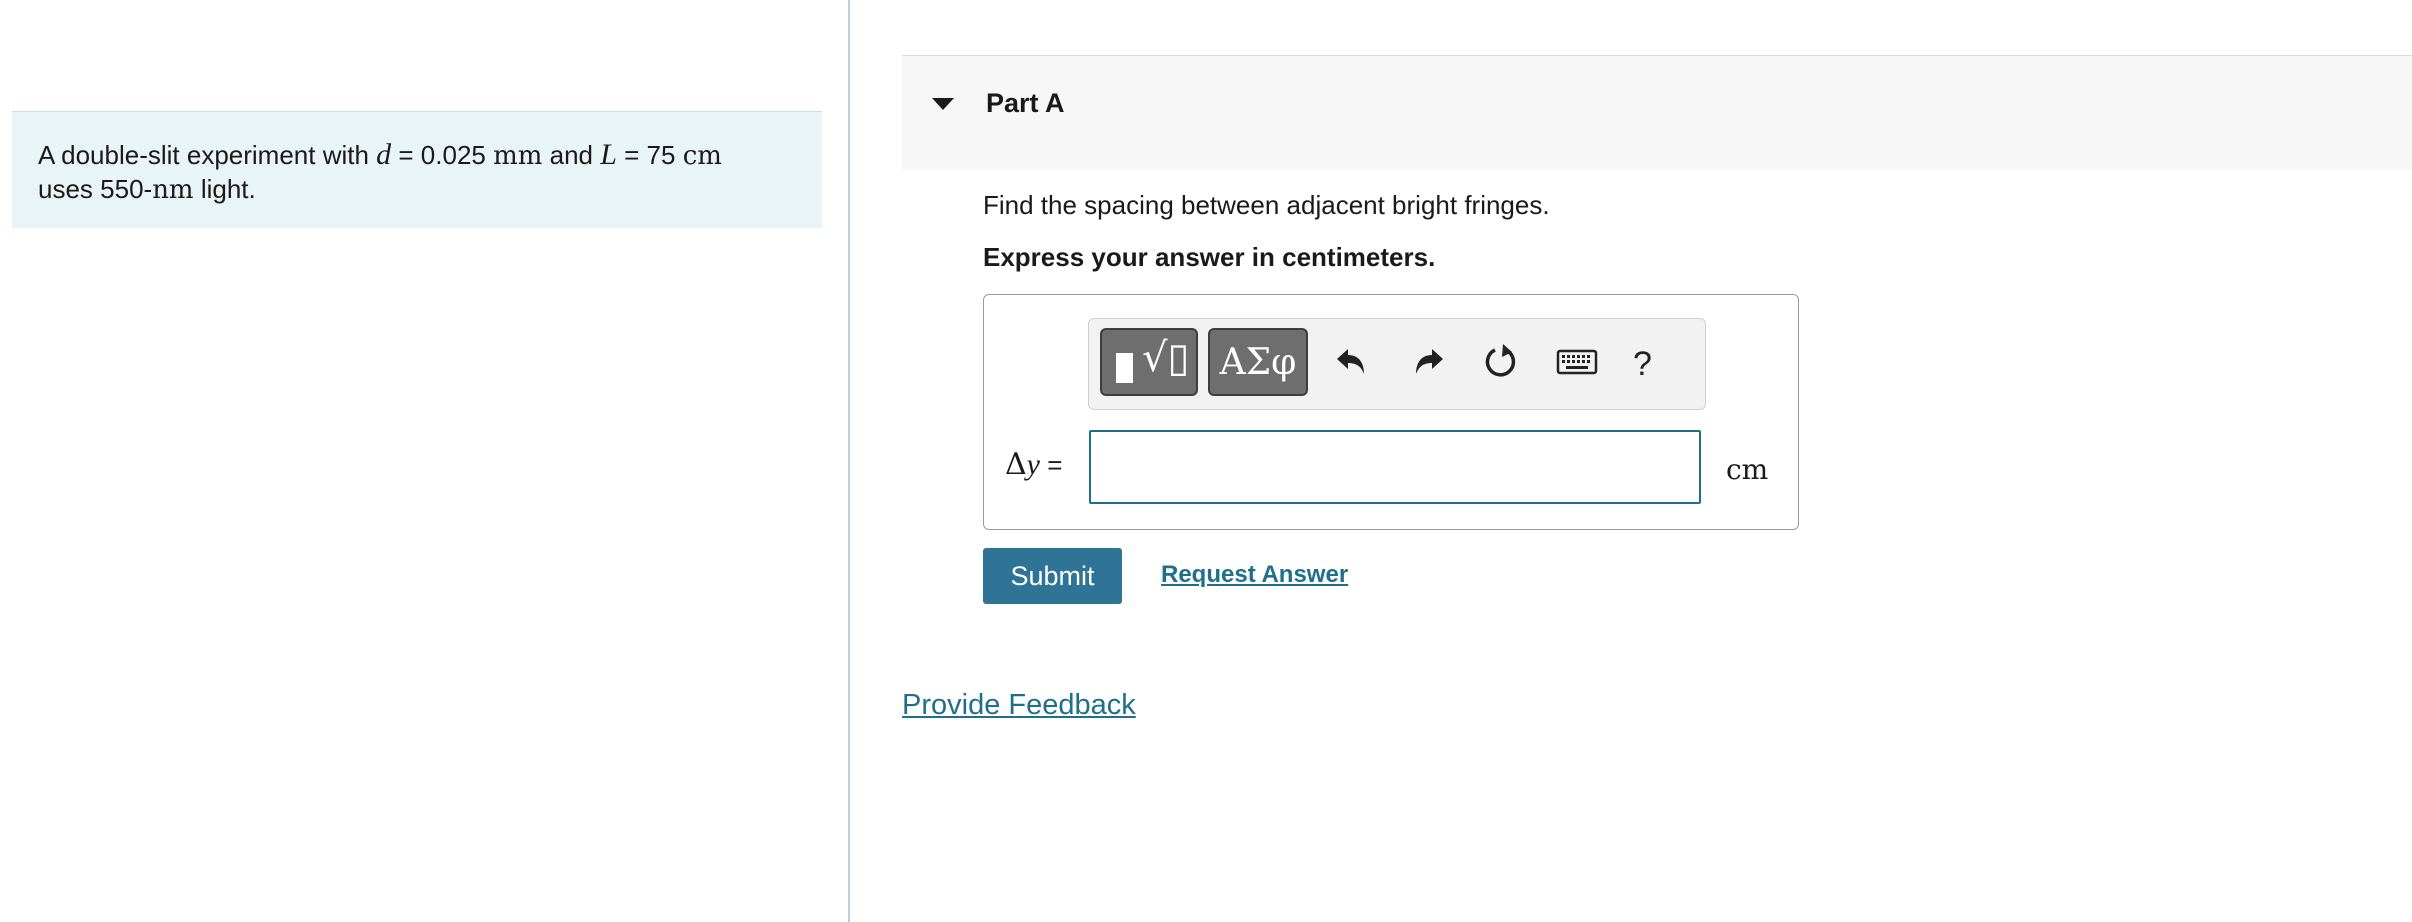  What do you see at coordinates (1397, 364) in the screenshot?
I see `math-toolbar: √▯ ΑΣφ ?` at bounding box center [1397, 364].